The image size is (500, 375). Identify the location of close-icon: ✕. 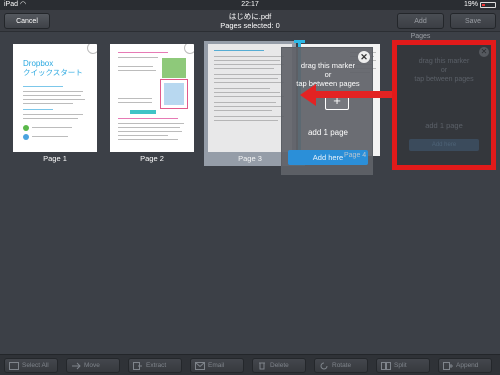
(484, 52).